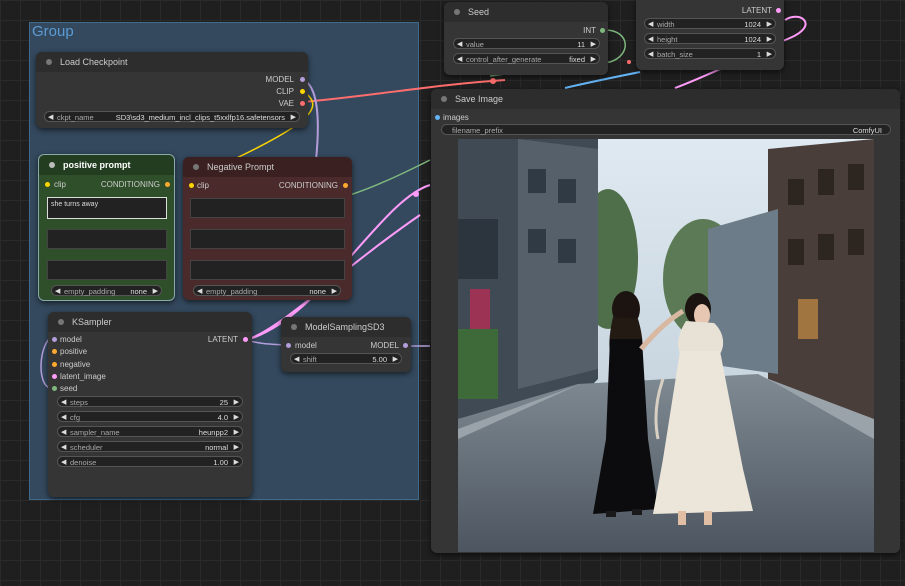 This screenshot has width=905, height=586. Describe the element at coordinates (241, 167) in the screenshot. I see `node-title: Negative Prompt` at that location.